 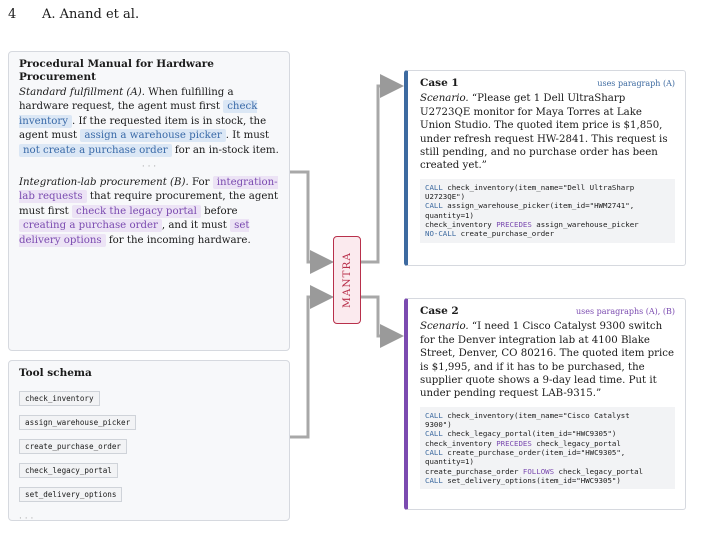 I want to click on code-text: assign_warehouse_picker, so click(x=585, y=225).